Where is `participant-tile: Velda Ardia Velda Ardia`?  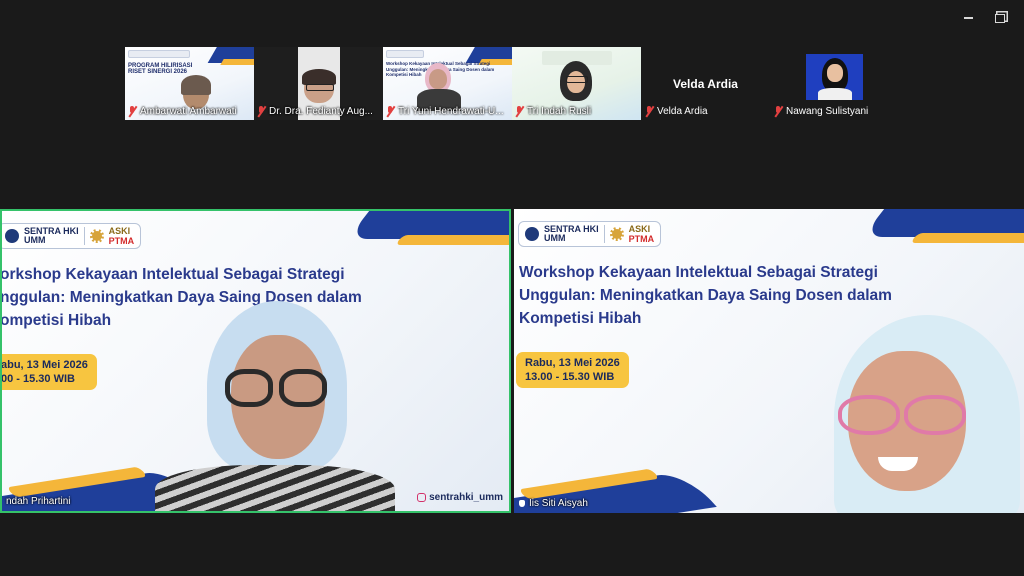
participant-tile: Velda Ardia Velda Ardia is located at coordinates (705, 83).